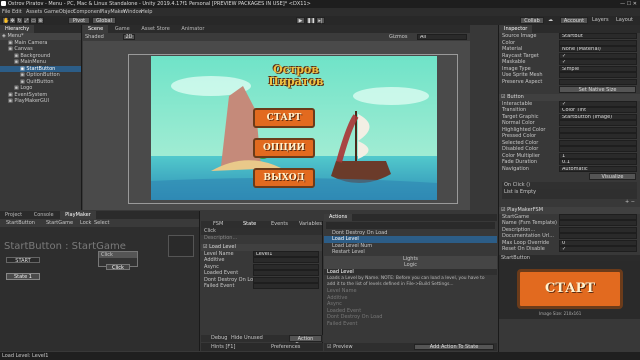 The image size is (640, 360). Describe the element at coordinates (624, 20) in the screenshot. I see `layout-dropdown: Layout` at that location.